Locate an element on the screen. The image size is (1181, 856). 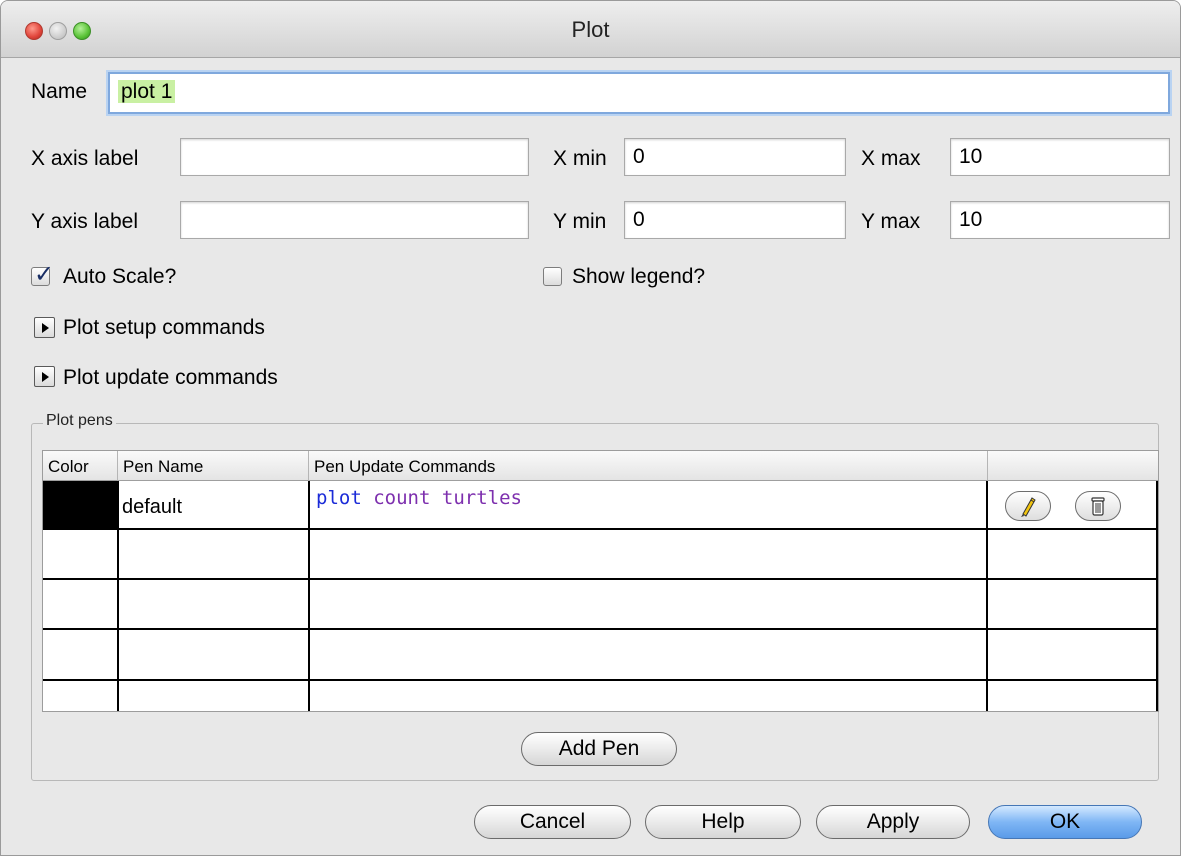
pen-color-swatch is located at coordinates (80, 505).